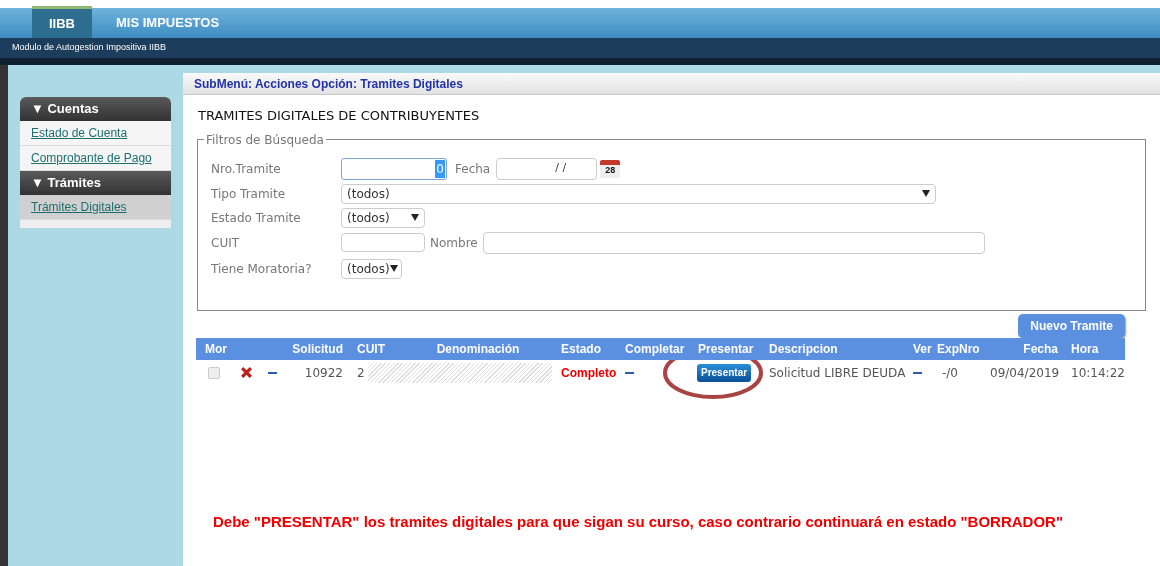 The image size is (1160, 566). Describe the element at coordinates (1040, 349) in the screenshot. I see `column-header: Fecha` at that location.